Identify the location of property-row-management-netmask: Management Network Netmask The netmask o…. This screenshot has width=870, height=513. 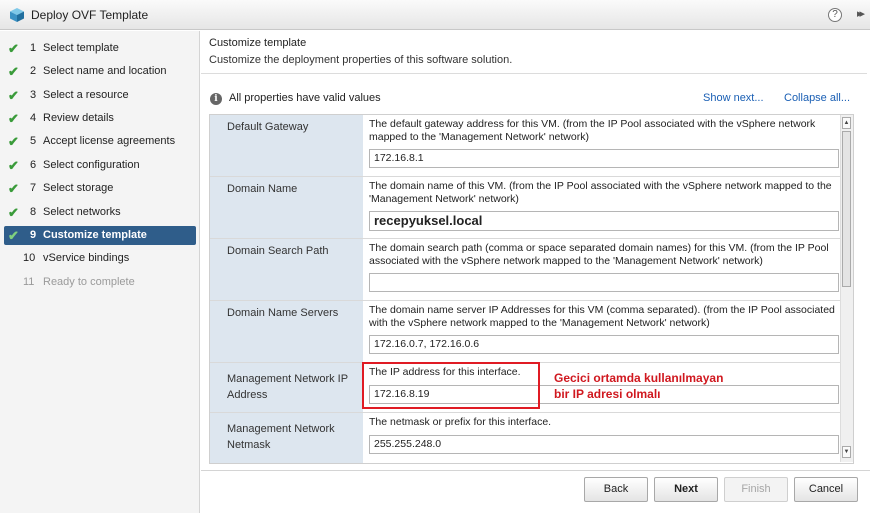
(531, 438).